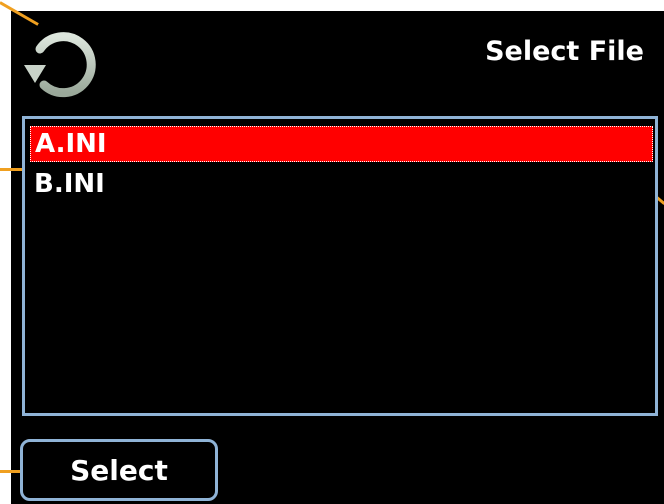  What do you see at coordinates (341, 185) in the screenshot?
I see `list-item: B.INI` at bounding box center [341, 185].